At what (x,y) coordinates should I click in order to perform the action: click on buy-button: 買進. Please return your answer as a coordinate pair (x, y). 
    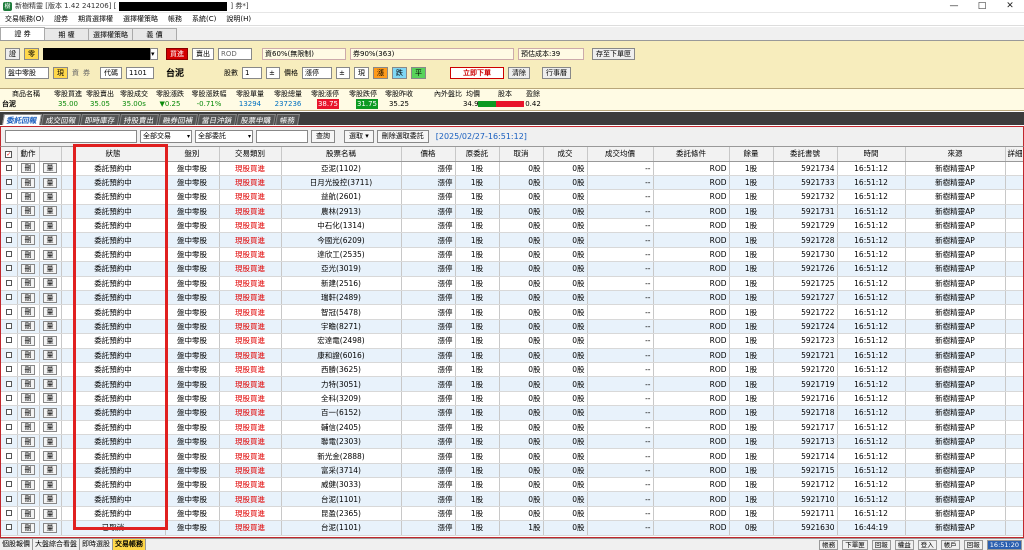
    Looking at the image, I should click on (177, 53).